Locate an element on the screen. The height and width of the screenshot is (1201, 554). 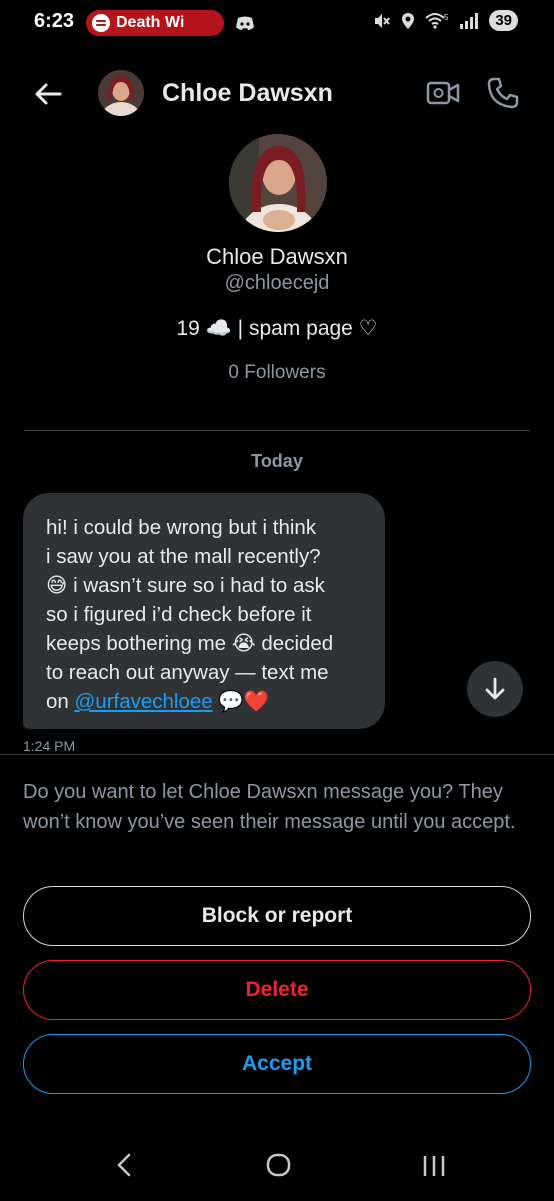
media-pill: Death Wi is located at coordinates (155, 23).